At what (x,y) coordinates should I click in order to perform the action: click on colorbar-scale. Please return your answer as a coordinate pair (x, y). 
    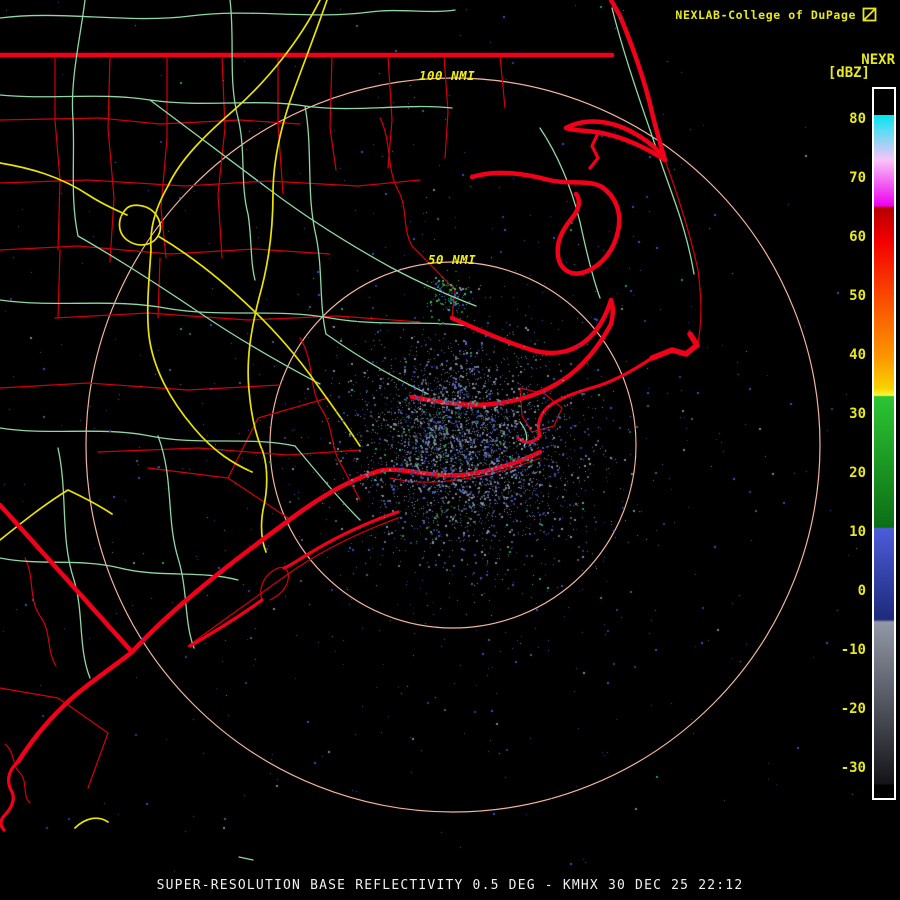
    Looking at the image, I should click on (884, 443).